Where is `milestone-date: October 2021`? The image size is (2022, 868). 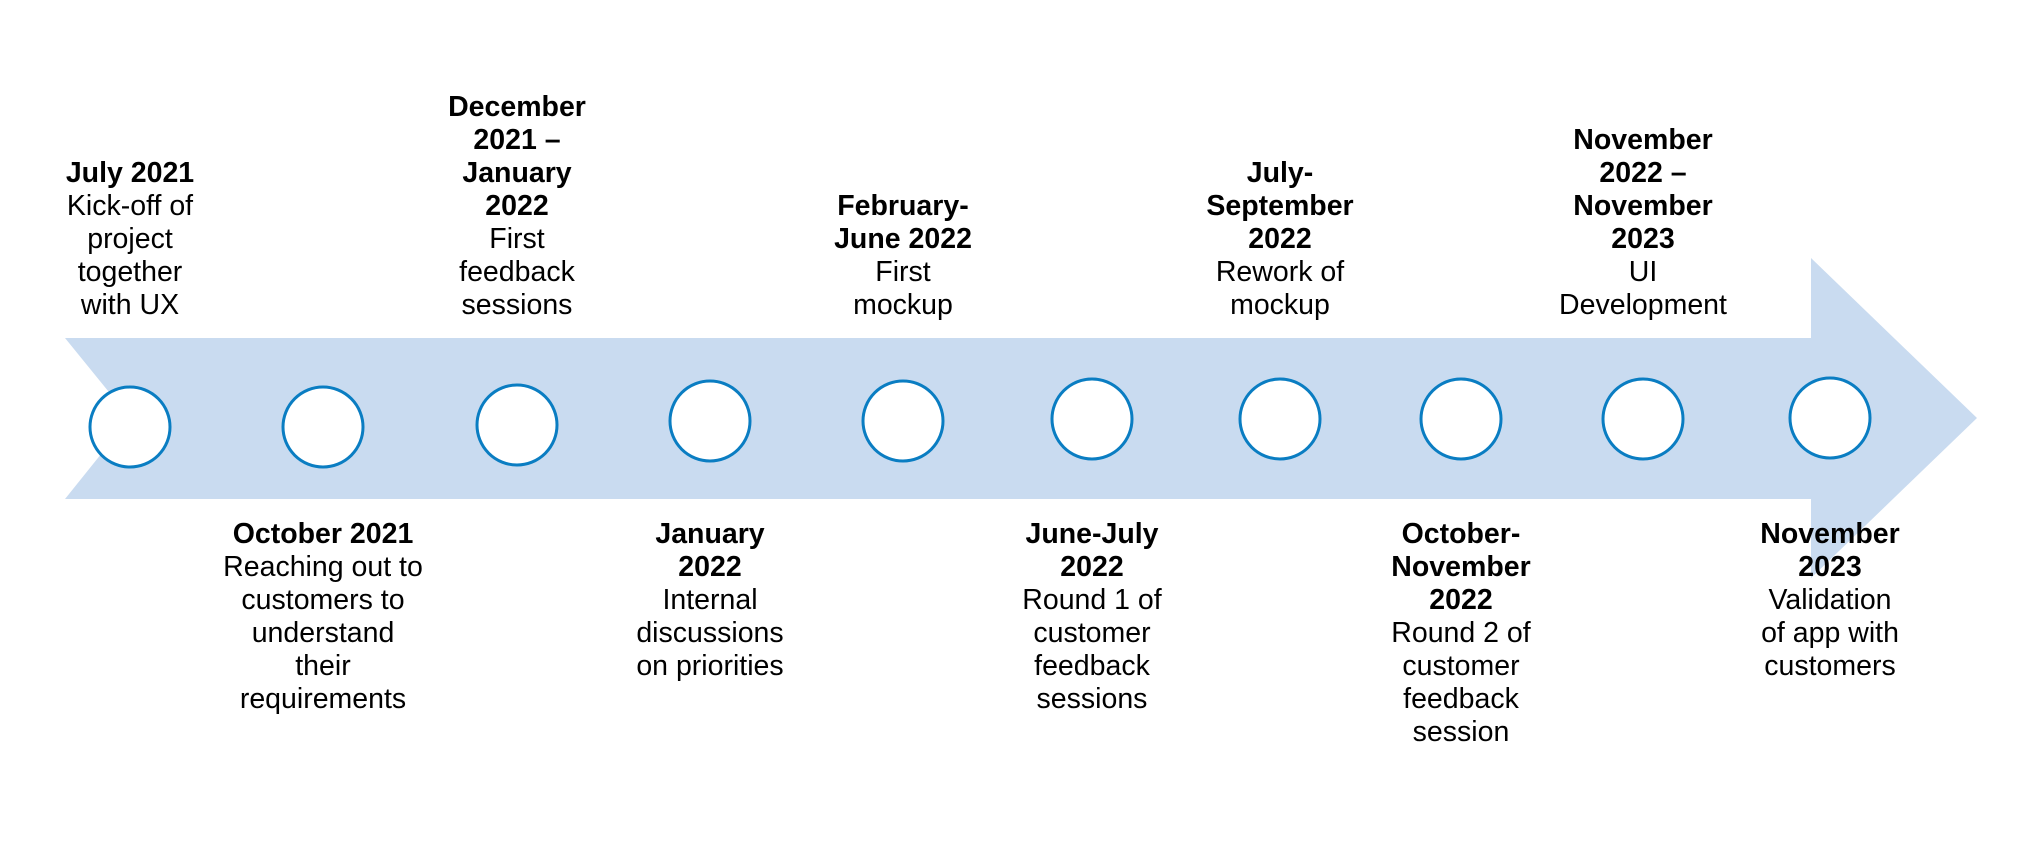 milestone-date: October 2021 is located at coordinates (323, 534).